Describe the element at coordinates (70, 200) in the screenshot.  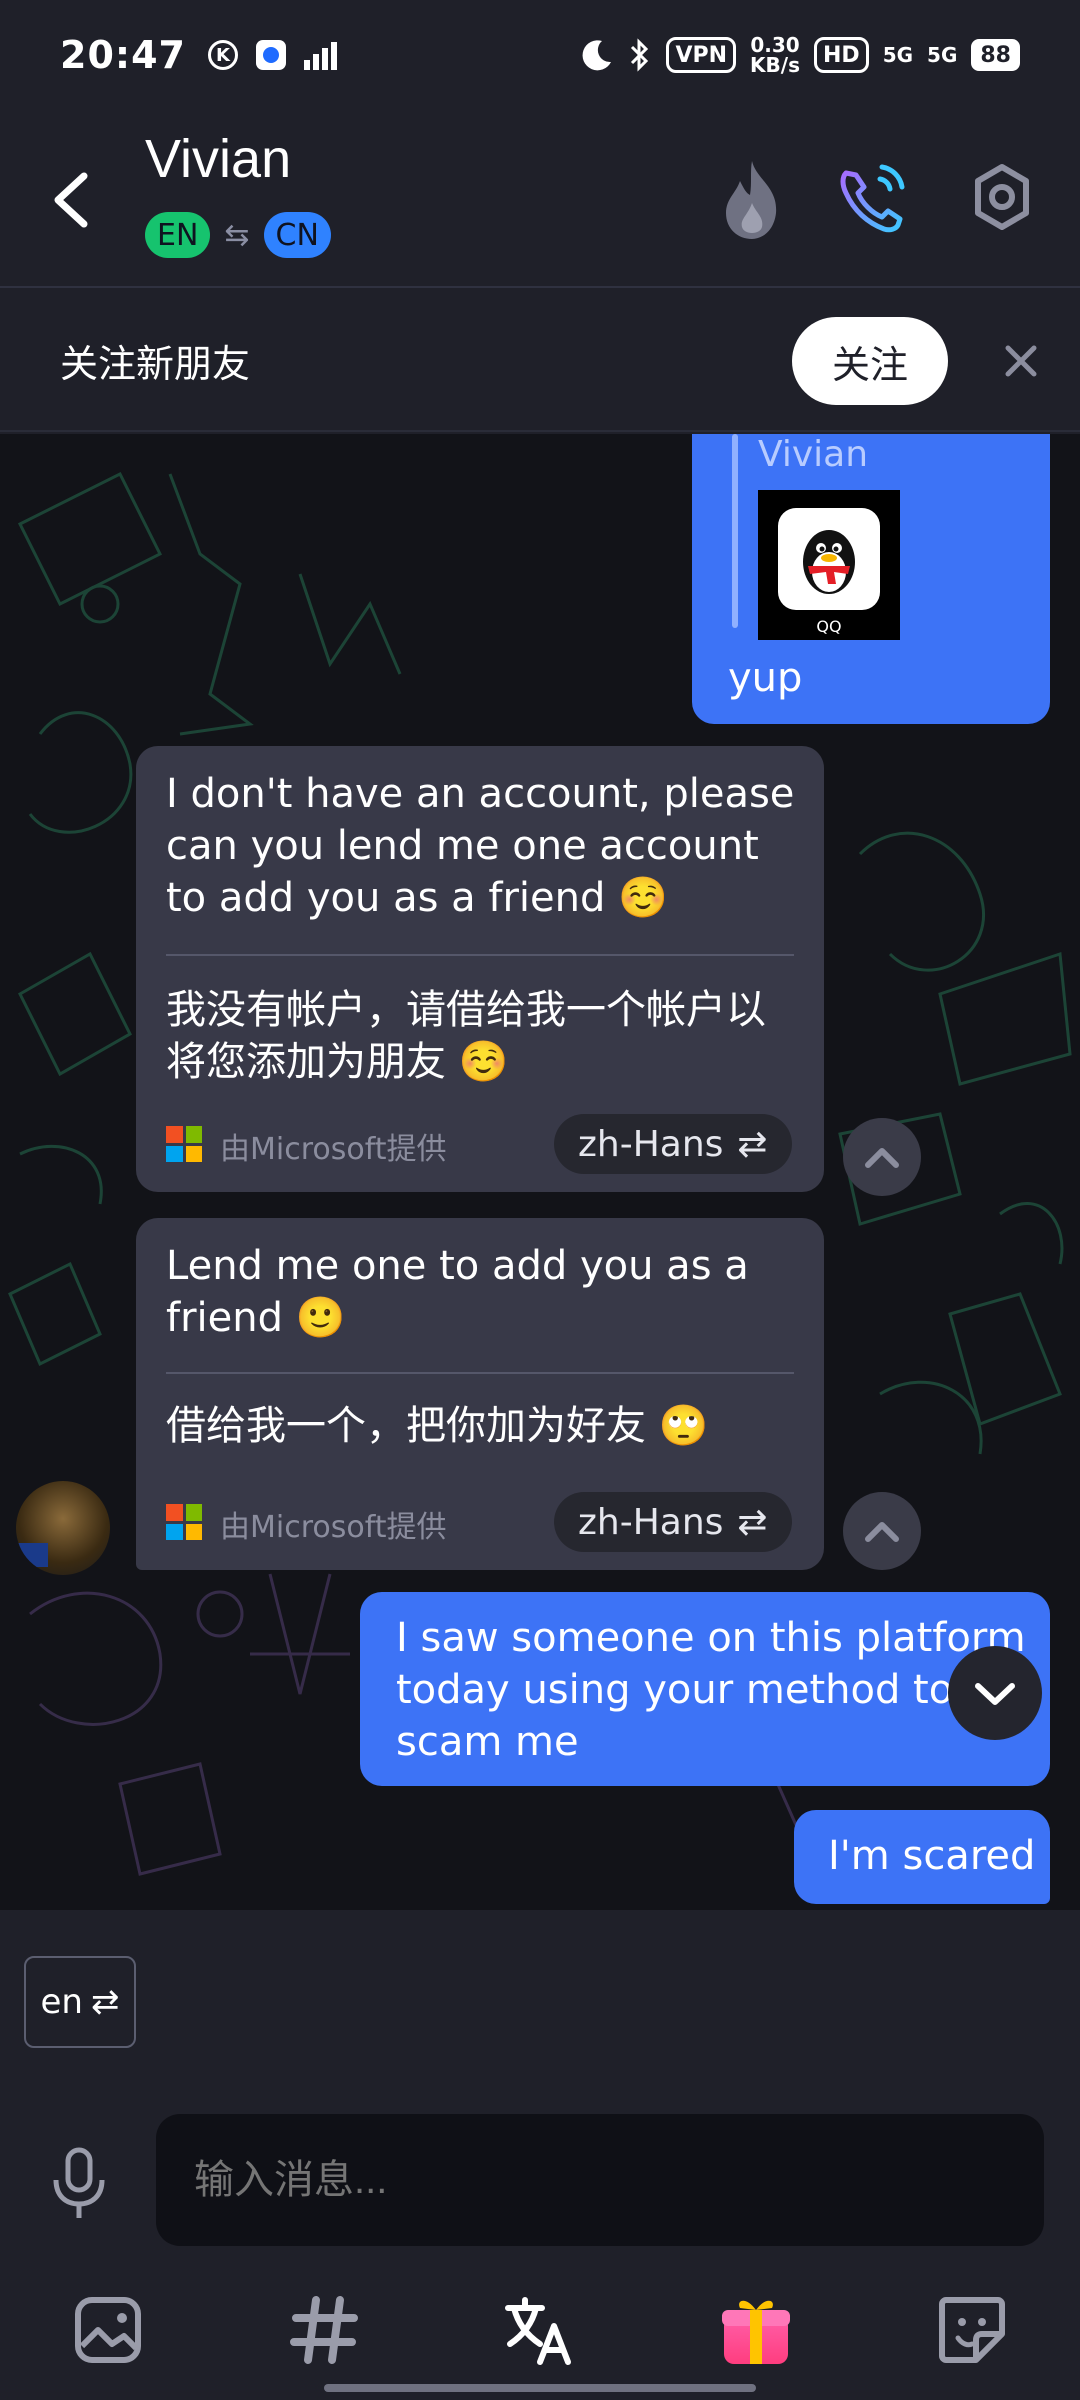
I see `back-arrow-icon` at that location.